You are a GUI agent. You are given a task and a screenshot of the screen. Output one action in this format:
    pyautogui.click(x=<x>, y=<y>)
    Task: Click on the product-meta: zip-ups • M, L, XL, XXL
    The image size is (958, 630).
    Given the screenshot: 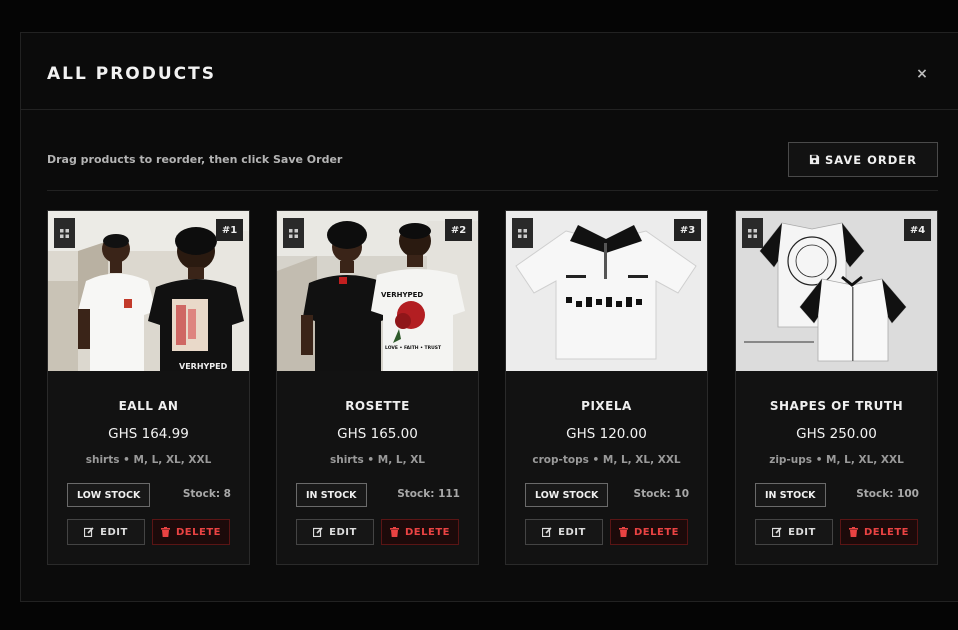 What is the action you would take?
    pyautogui.click(x=836, y=460)
    